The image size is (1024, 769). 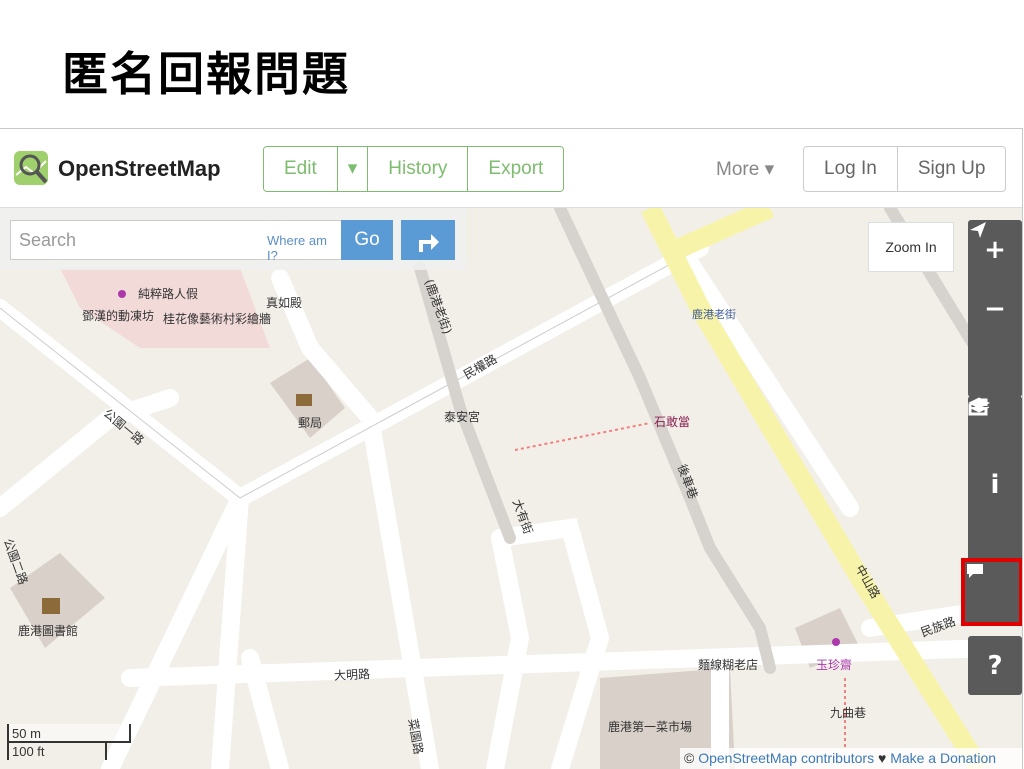 What do you see at coordinates (516, 169) in the screenshot?
I see `export-button: Export` at bounding box center [516, 169].